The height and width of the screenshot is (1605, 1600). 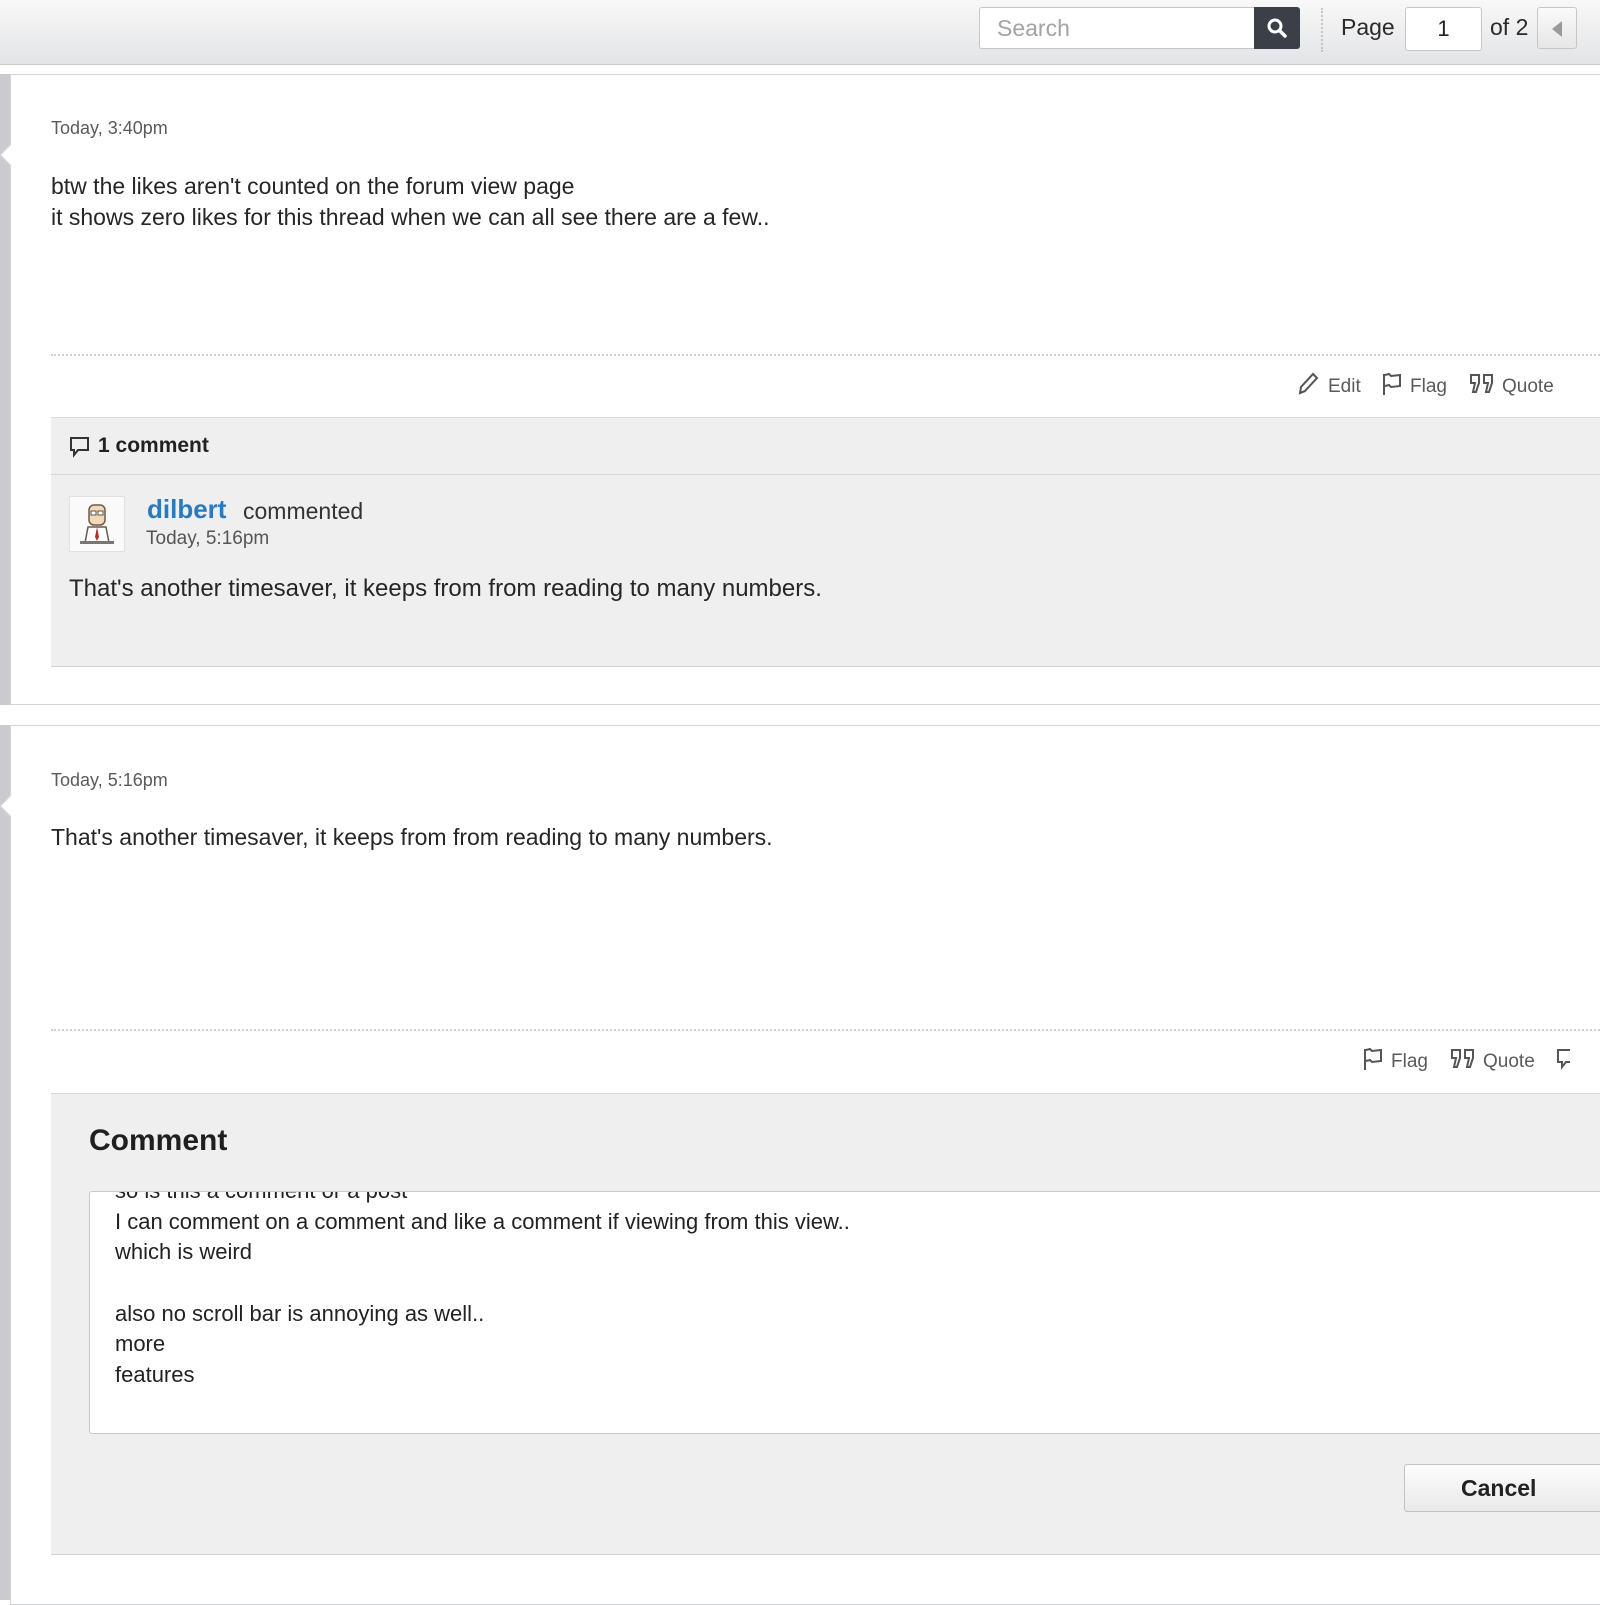 I want to click on comments-count: 1 comment, so click(x=153, y=445).